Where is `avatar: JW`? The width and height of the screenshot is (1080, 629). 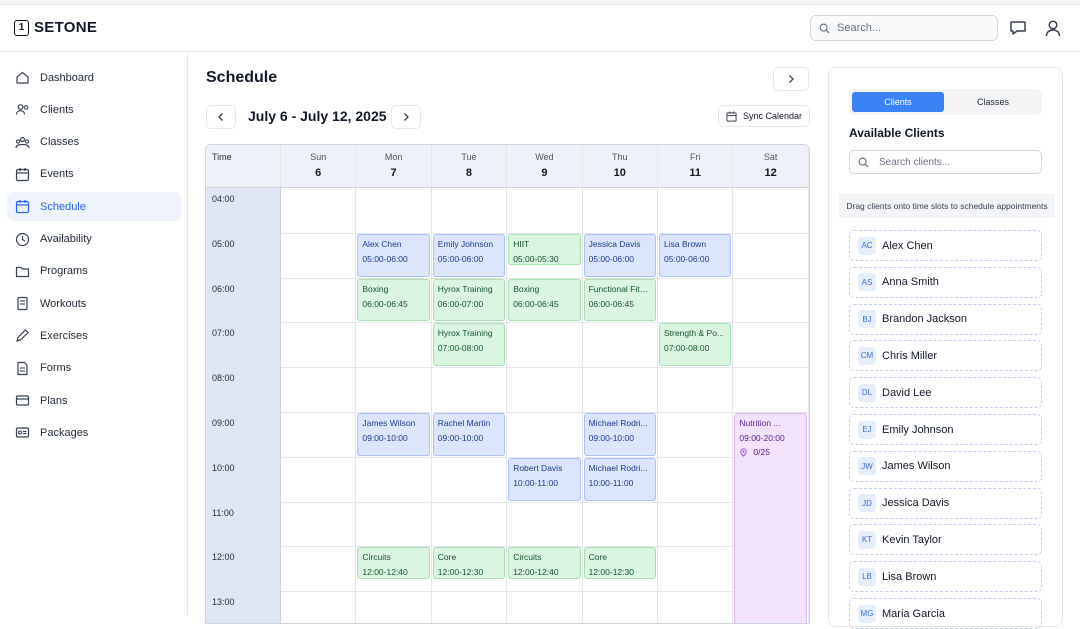 avatar: JW is located at coordinates (867, 466).